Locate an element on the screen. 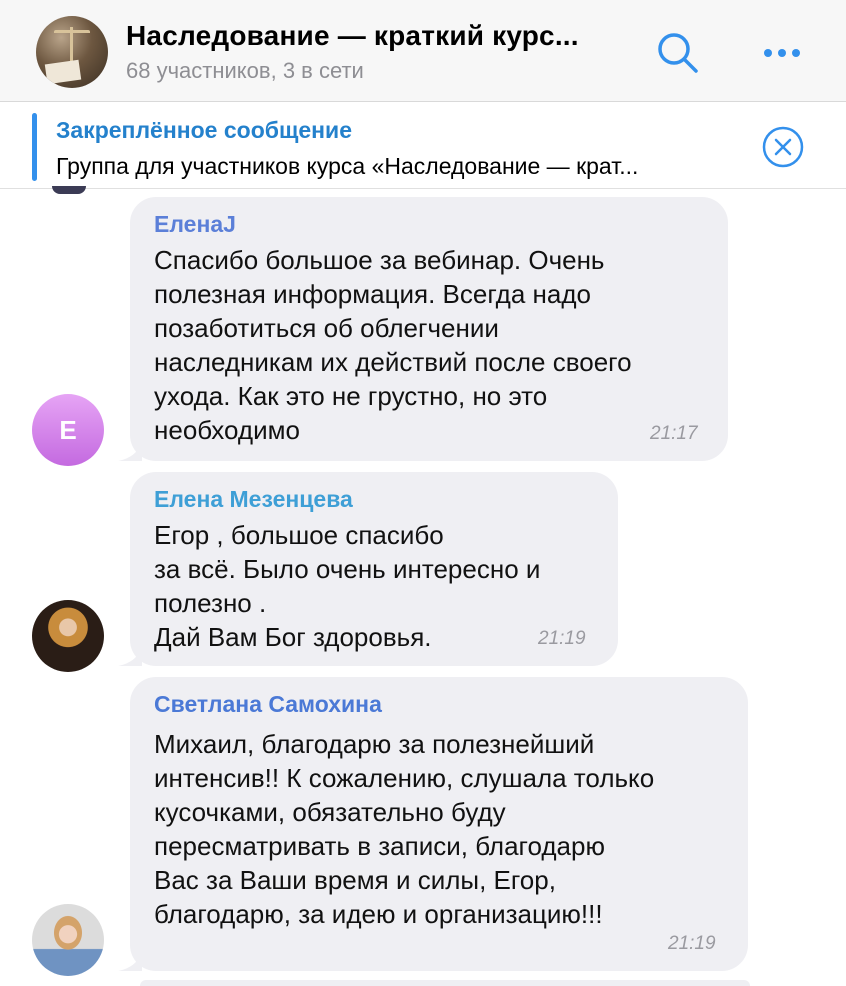  search-button is located at coordinates (677, 53).